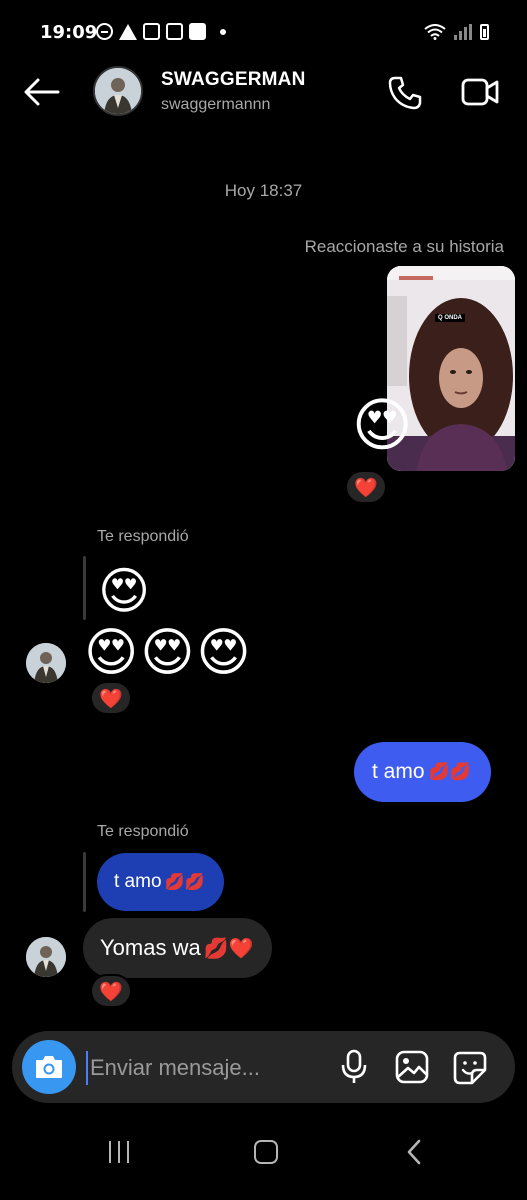  Describe the element at coordinates (412, 1067) in the screenshot. I see `image-icon` at that location.